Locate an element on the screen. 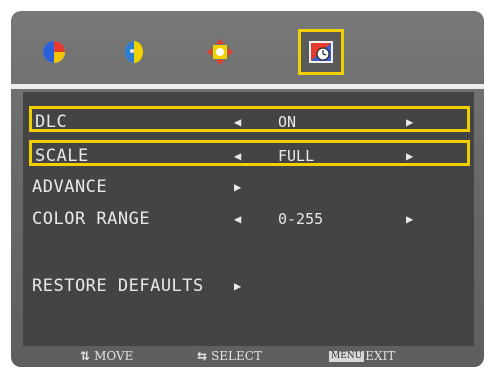 The height and width of the screenshot is (376, 493). select-icon: ⇆ is located at coordinates (202, 356).